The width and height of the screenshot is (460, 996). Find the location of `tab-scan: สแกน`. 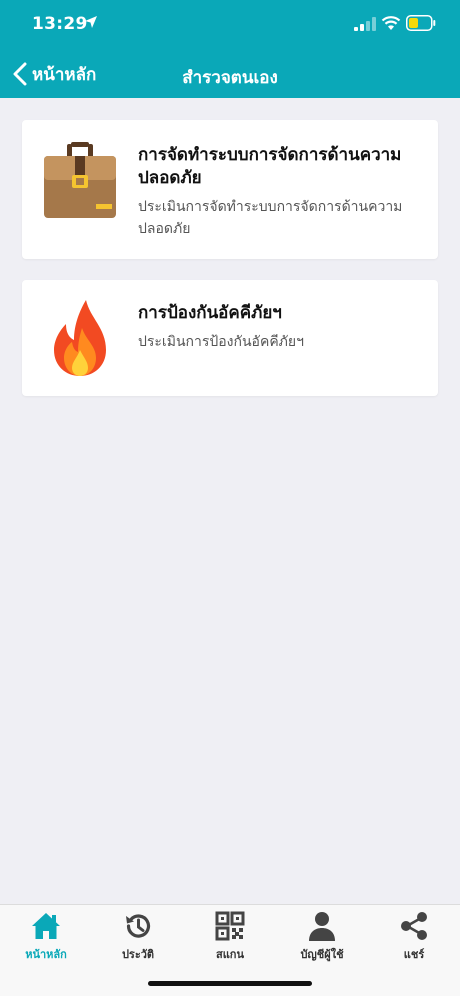

tab-scan: สแกน is located at coordinates (230, 939).